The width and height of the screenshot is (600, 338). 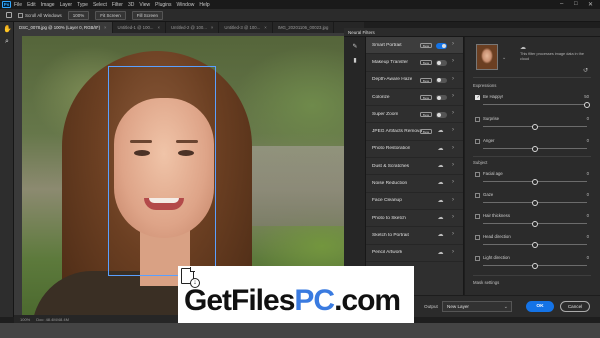 What do you see at coordinates (414, 63) in the screenshot?
I see `filter-makeup-transfer: Makeup Transfer Beta ›` at bounding box center [414, 63].